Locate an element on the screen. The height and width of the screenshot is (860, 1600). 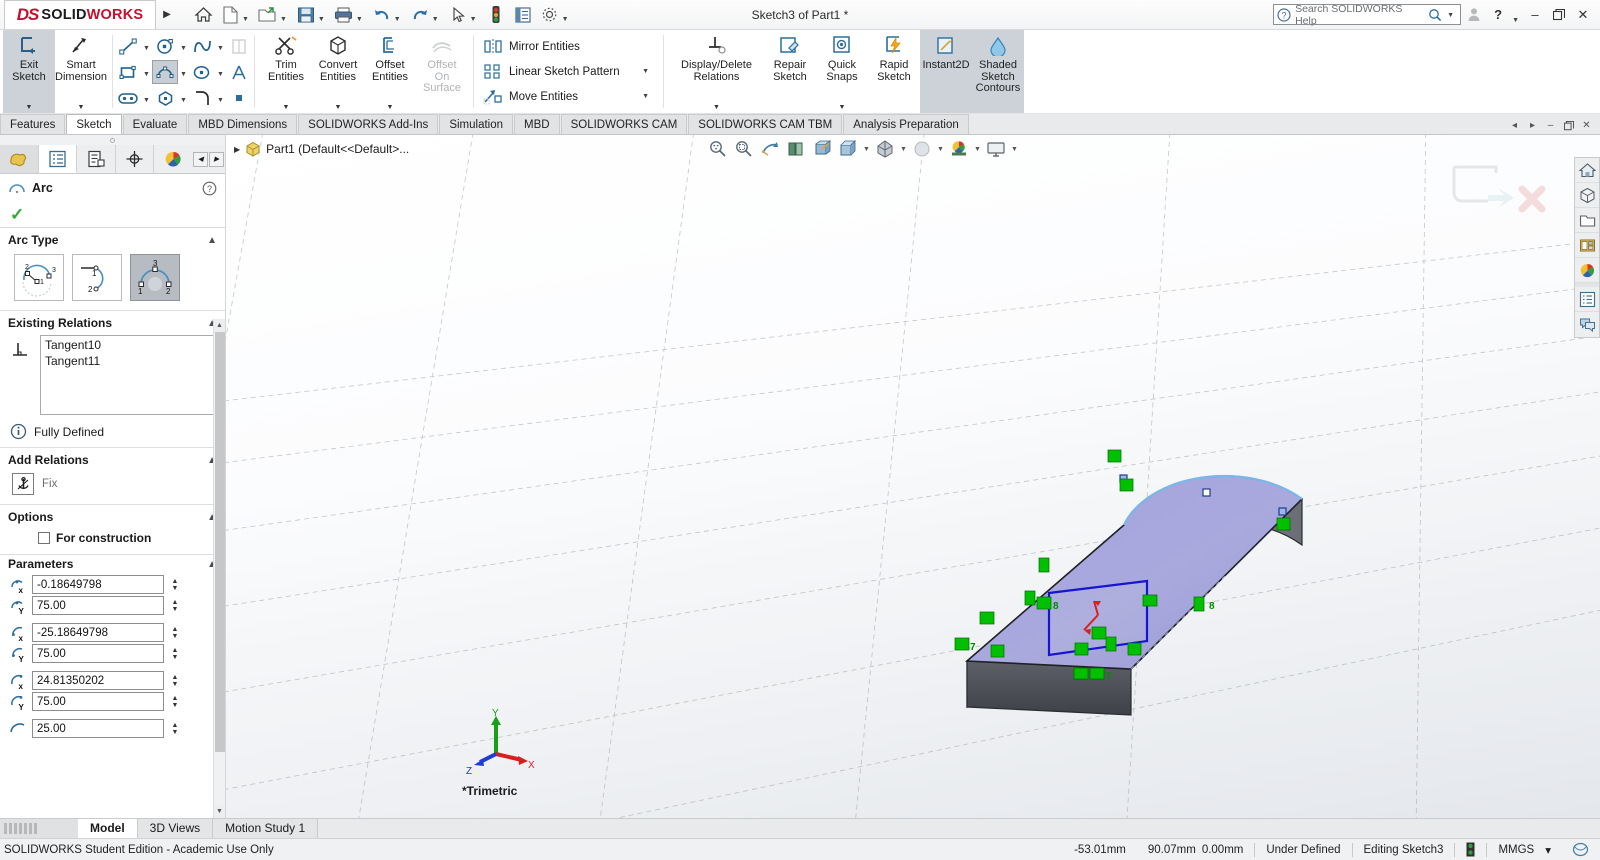
redo-button: ▼ is located at coordinates (425, 15).